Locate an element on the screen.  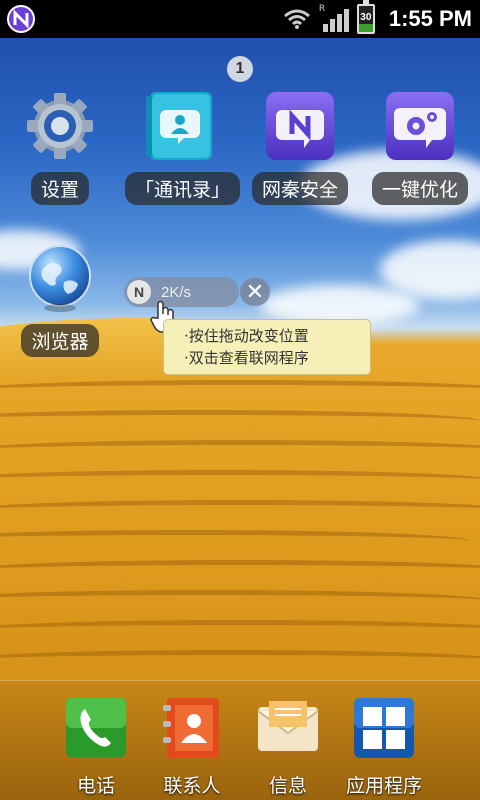
contacts-icon is located at coordinates (191, 728).